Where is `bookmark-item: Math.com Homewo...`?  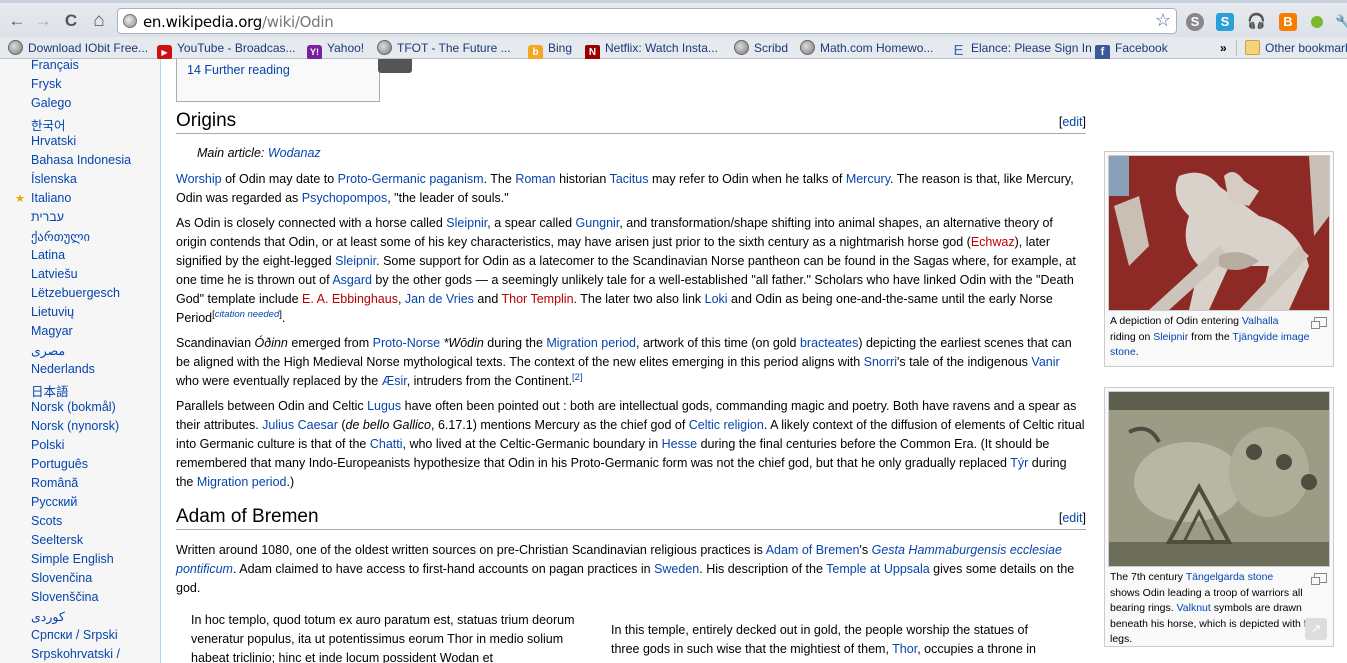 bookmark-item: Math.com Homewo... is located at coordinates (866, 48).